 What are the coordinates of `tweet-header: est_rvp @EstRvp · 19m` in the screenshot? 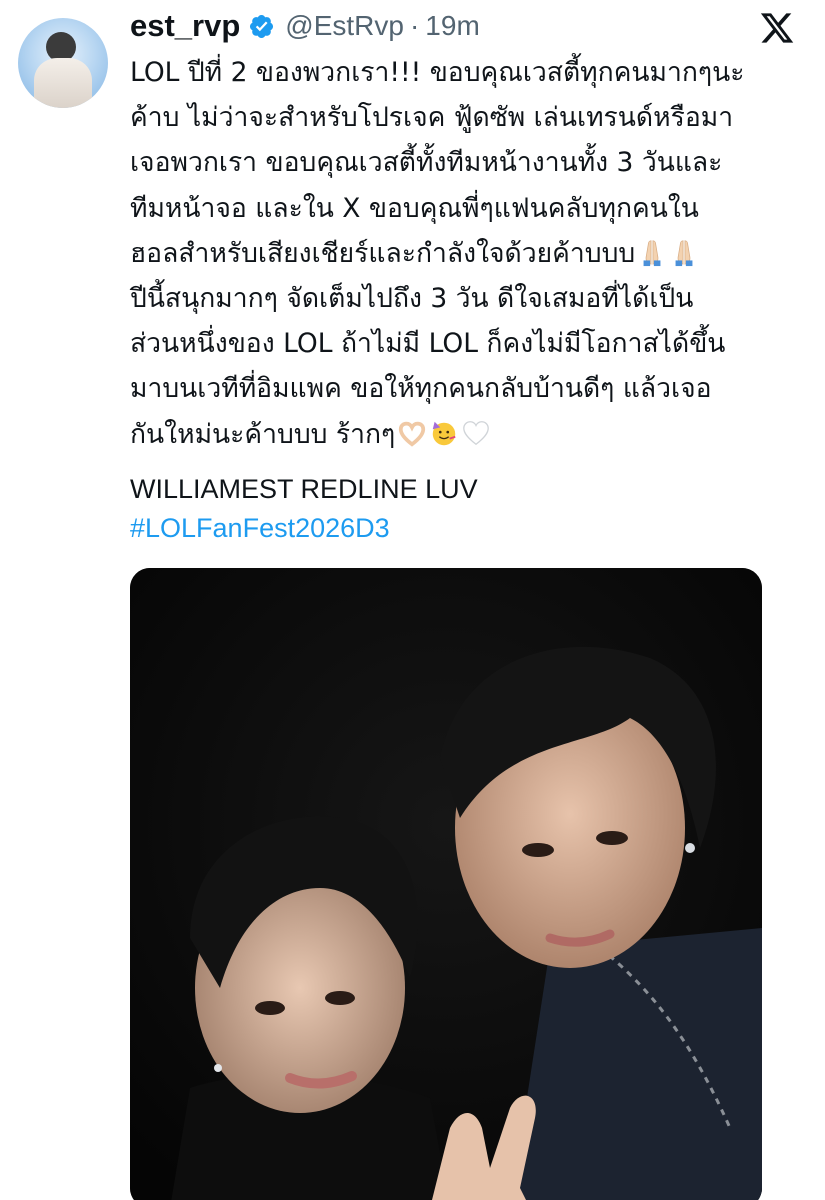 It's located at (305, 26).